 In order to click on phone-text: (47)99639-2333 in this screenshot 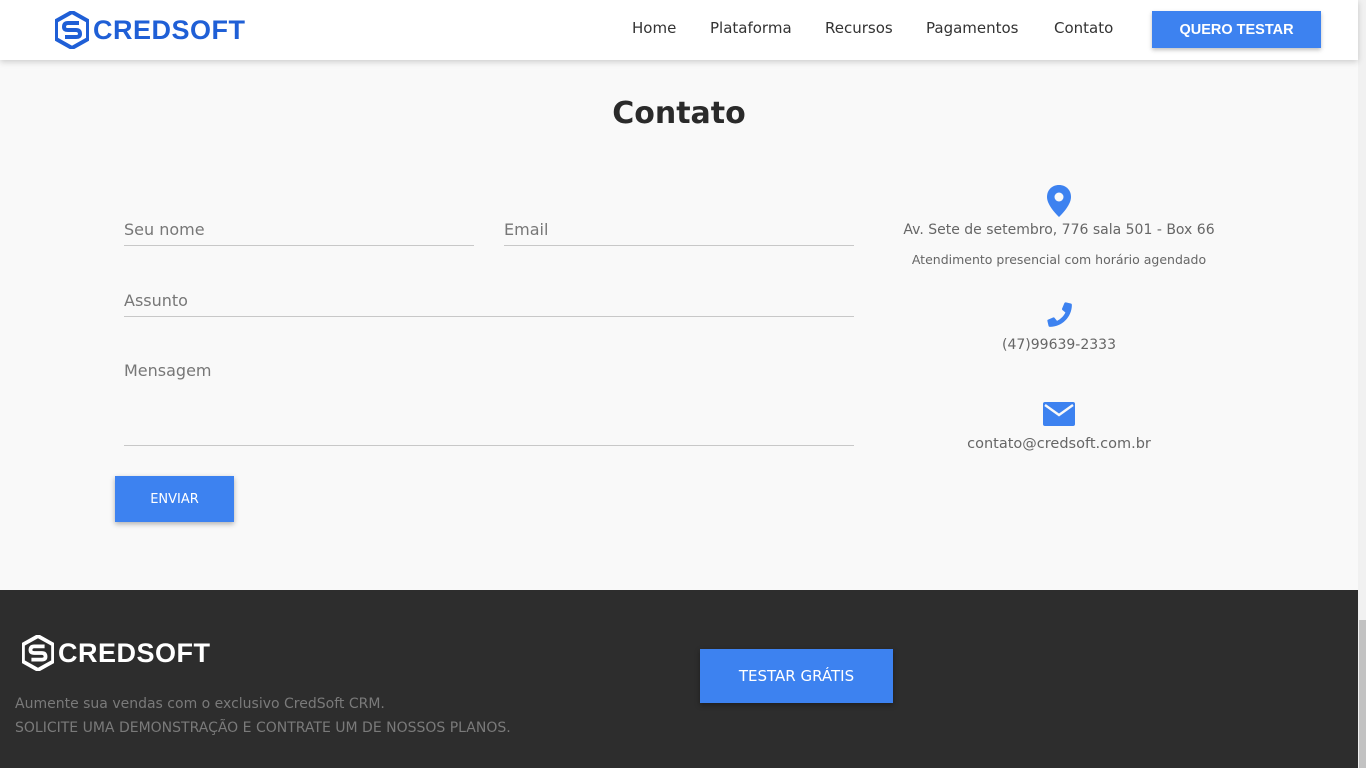, I will do `click(1059, 345)`.